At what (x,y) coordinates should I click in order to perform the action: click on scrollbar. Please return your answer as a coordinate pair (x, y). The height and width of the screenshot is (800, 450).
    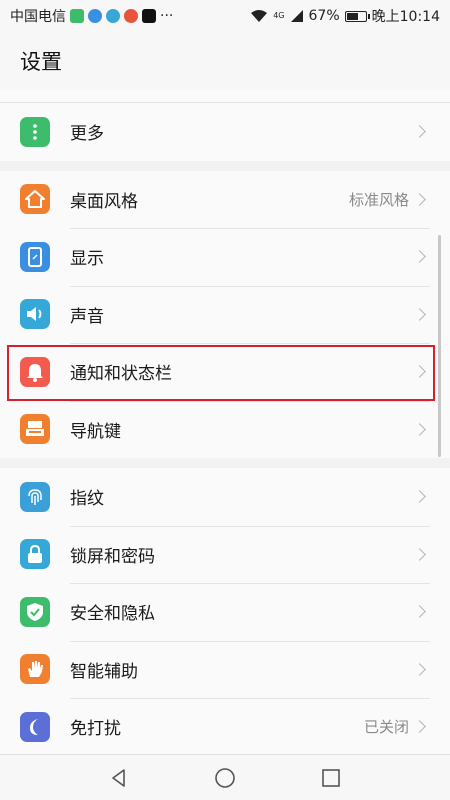
    Looking at the image, I should click on (439, 346).